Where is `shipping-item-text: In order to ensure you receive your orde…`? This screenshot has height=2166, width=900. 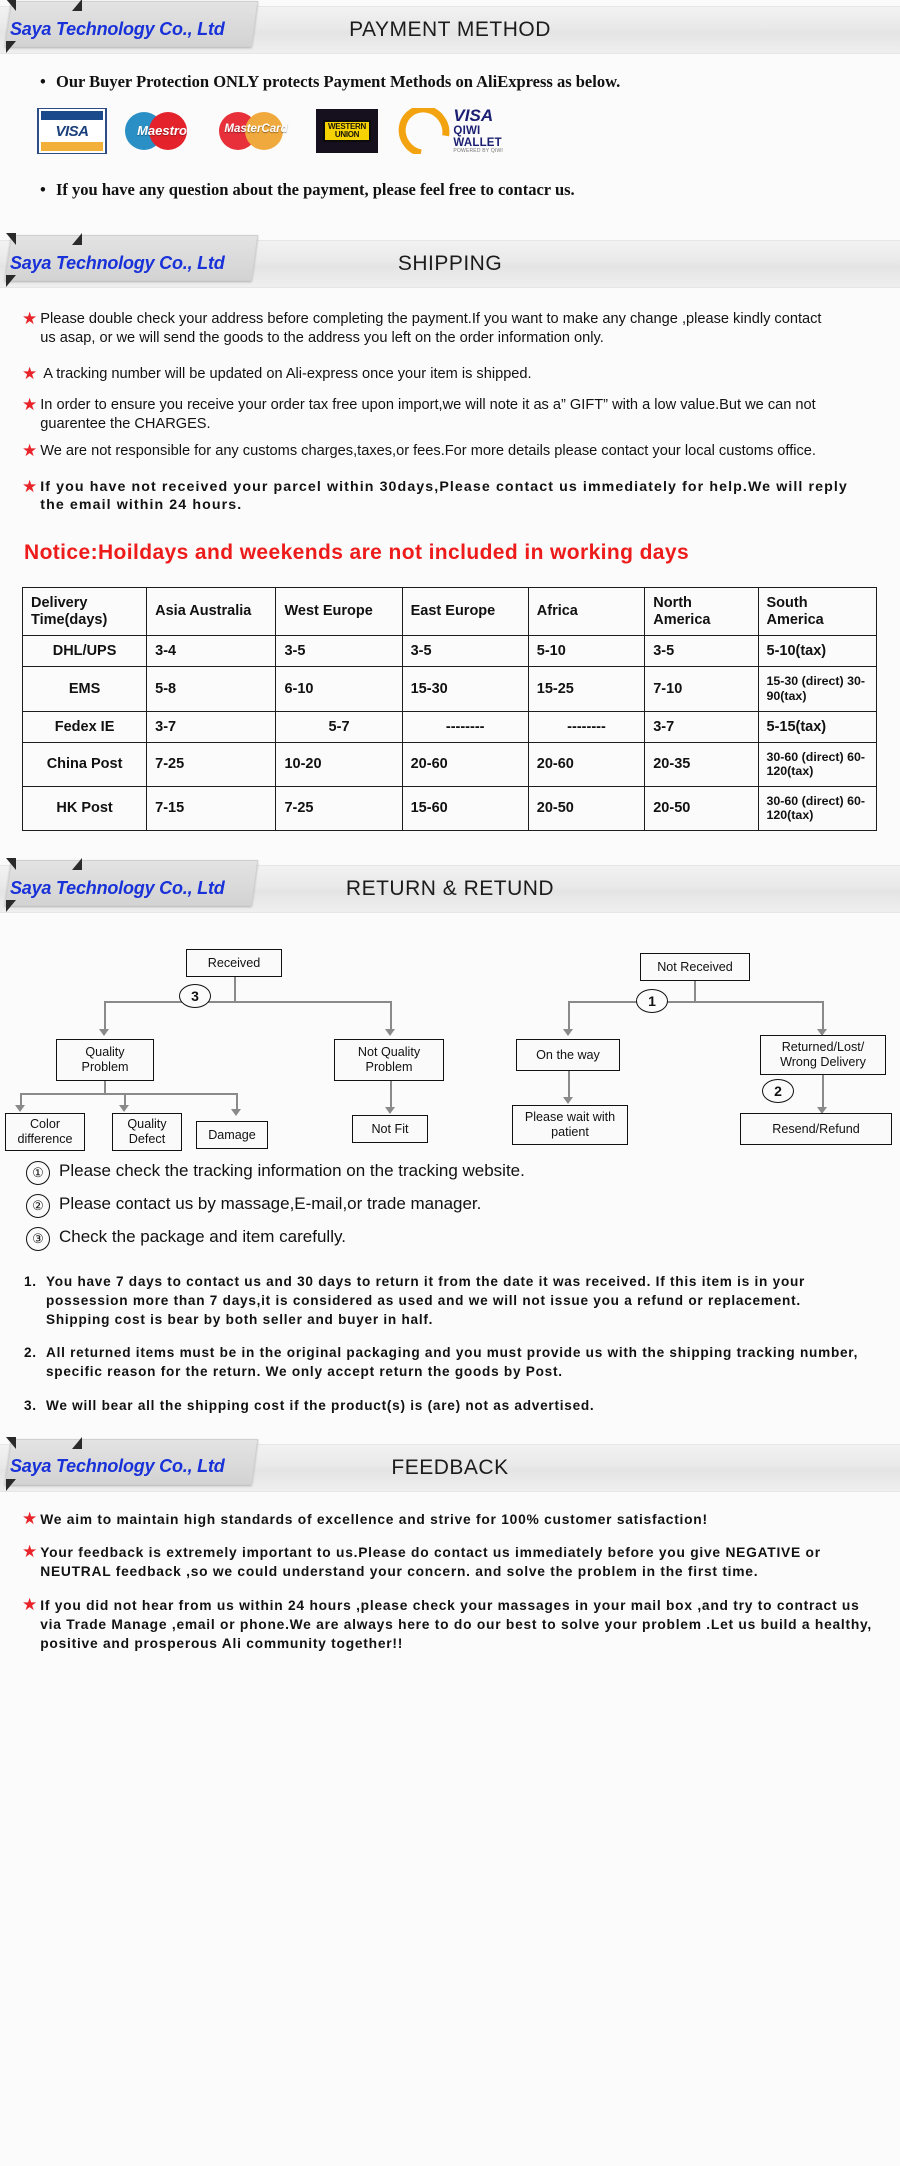
shipping-item-text: In order to ensure you receive your orde… is located at coordinates (428, 414).